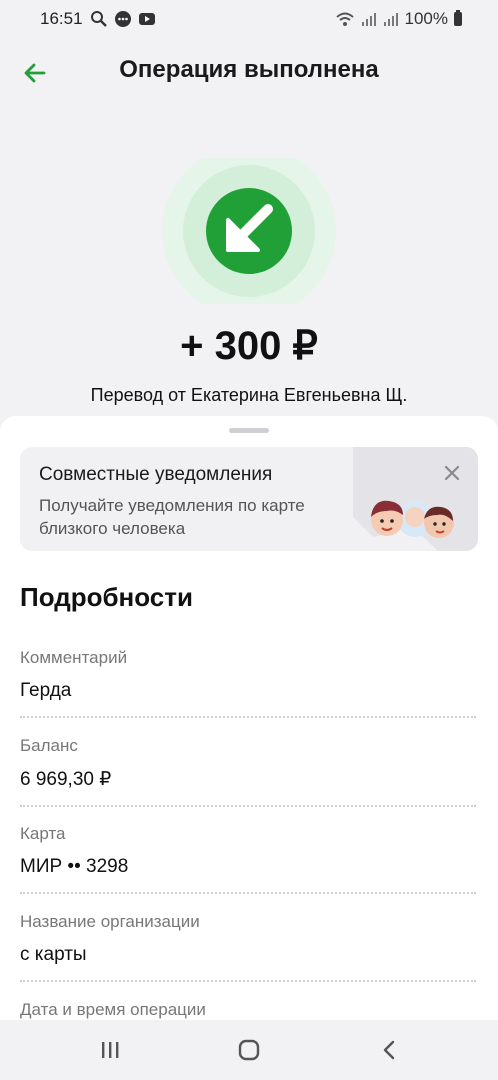 This screenshot has width=498, height=1080. Describe the element at coordinates (426, 18) in the screenshot. I see `battery-percent: 100%` at that location.